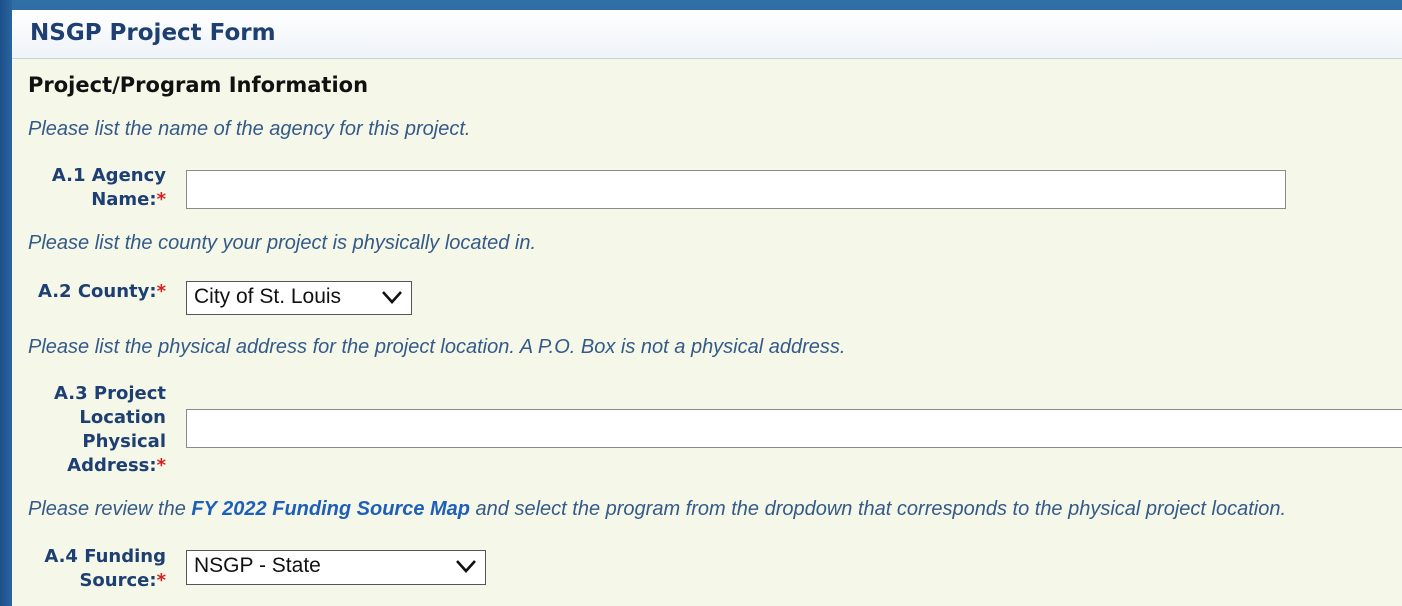 This screenshot has height=606, width=1402. What do you see at coordinates (110, 393) in the screenshot?
I see `address-label-line1: A.3 Project` at bounding box center [110, 393].